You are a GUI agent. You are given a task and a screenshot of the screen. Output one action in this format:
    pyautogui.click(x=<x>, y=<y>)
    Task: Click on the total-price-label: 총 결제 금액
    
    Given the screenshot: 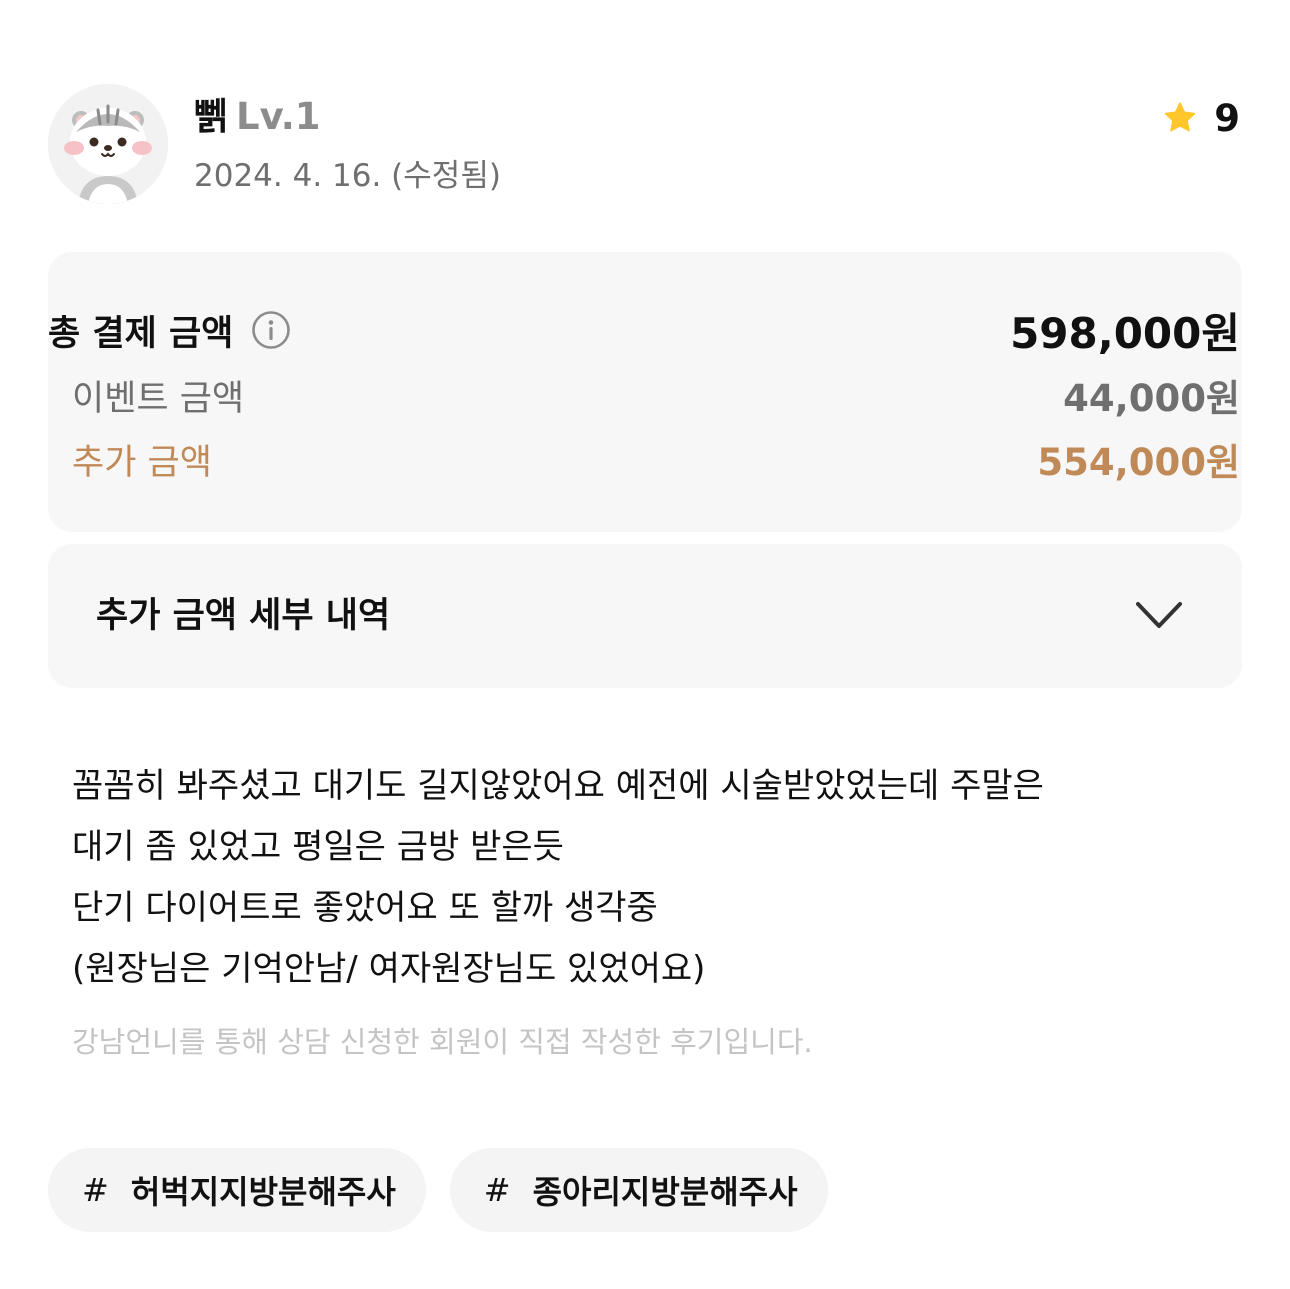 What is the action you would take?
    pyautogui.click(x=141, y=333)
    